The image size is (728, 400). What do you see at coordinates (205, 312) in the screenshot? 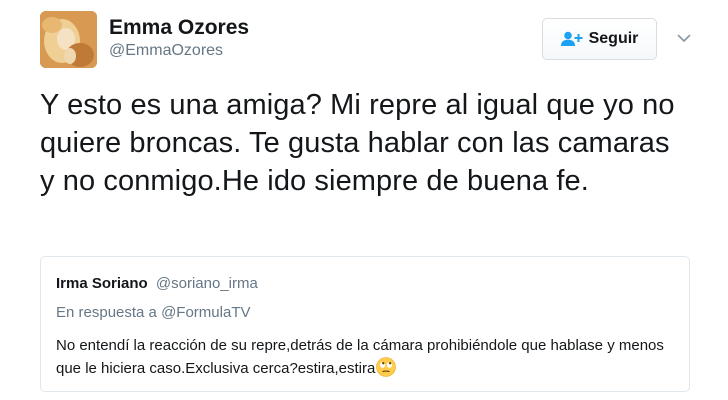
I see `reply-to-handle: @FormulaTV` at bounding box center [205, 312].